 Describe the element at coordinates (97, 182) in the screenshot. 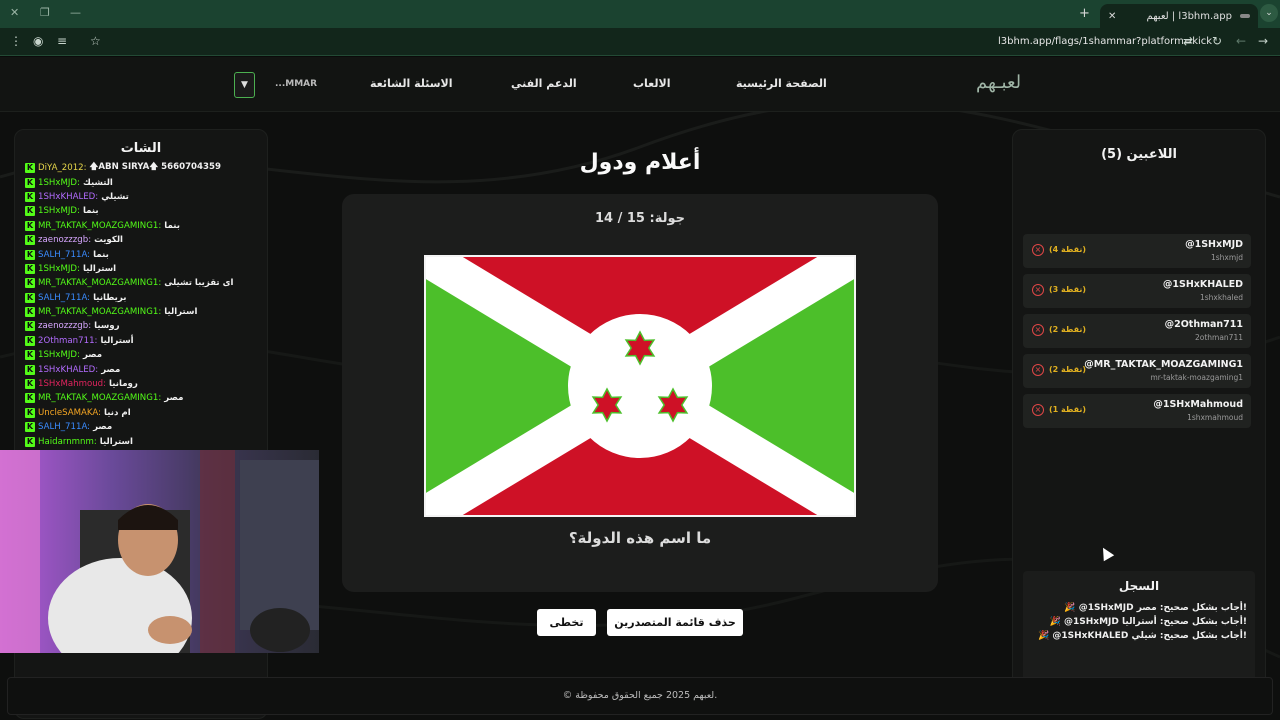

I see `chat-text: التشيك` at that location.